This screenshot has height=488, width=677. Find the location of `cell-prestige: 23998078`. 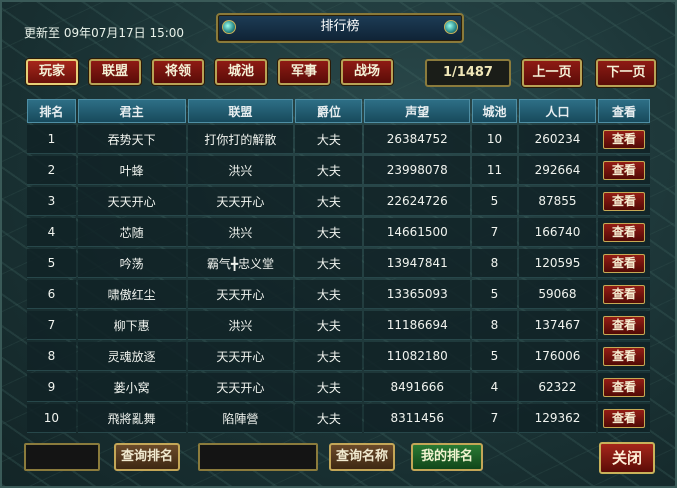

cell-prestige: 23998078 is located at coordinates (417, 170).